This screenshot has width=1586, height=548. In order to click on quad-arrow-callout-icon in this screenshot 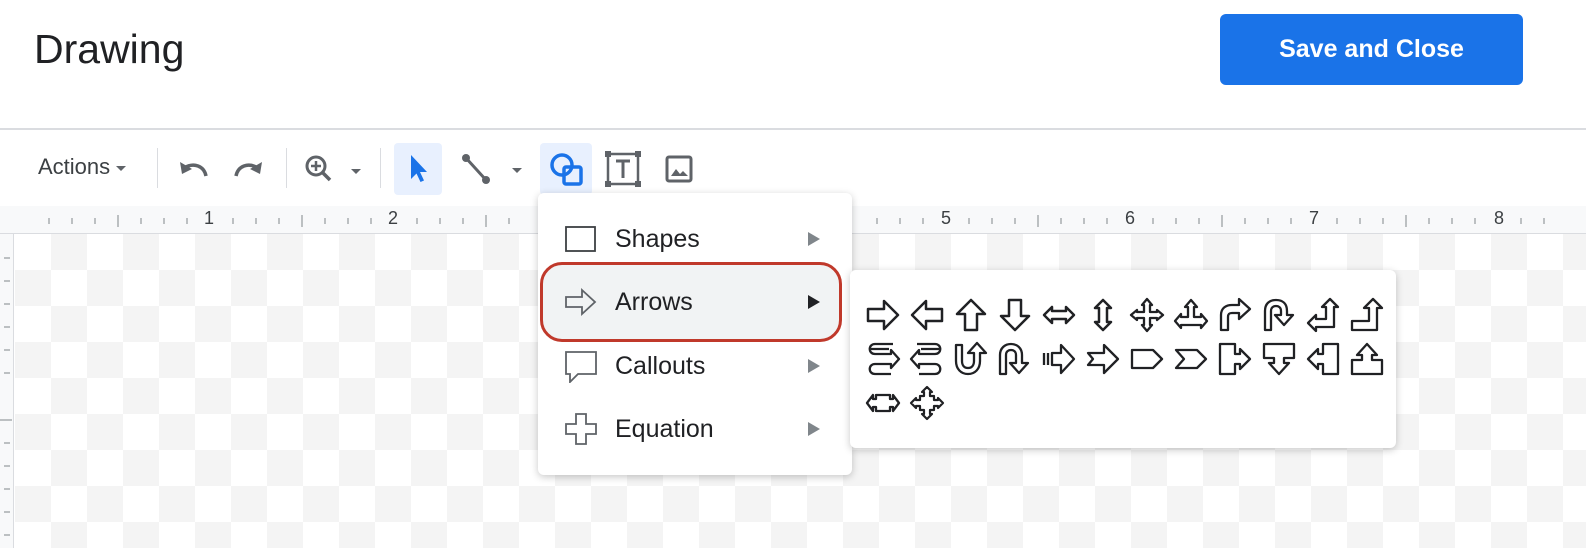, I will do `click(927, 403)`.